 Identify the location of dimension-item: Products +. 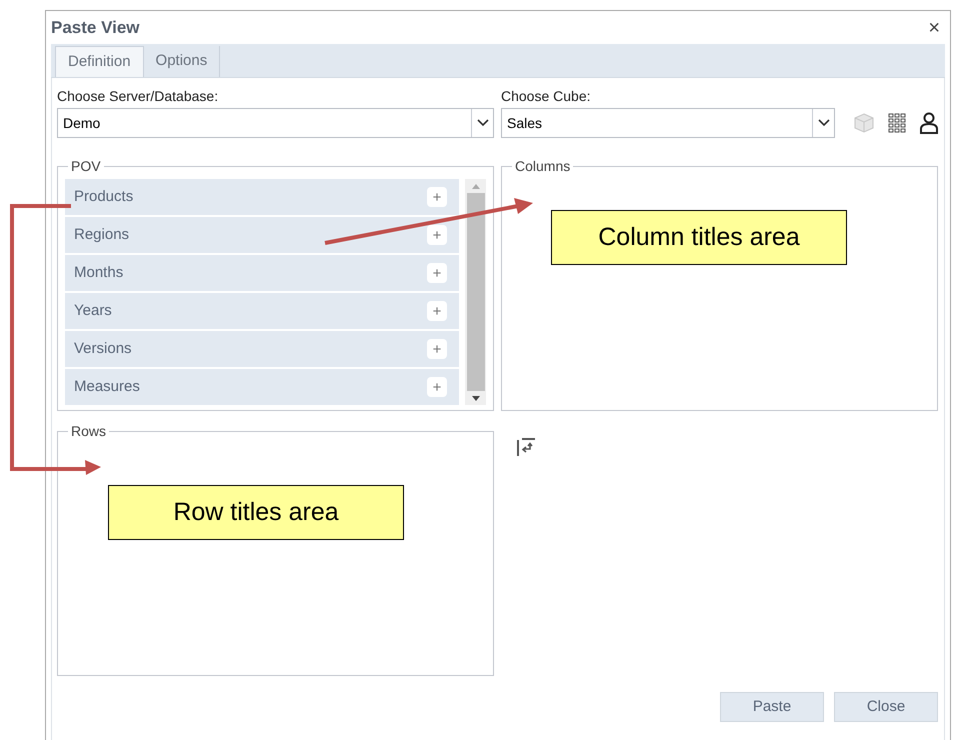
(262, 197).